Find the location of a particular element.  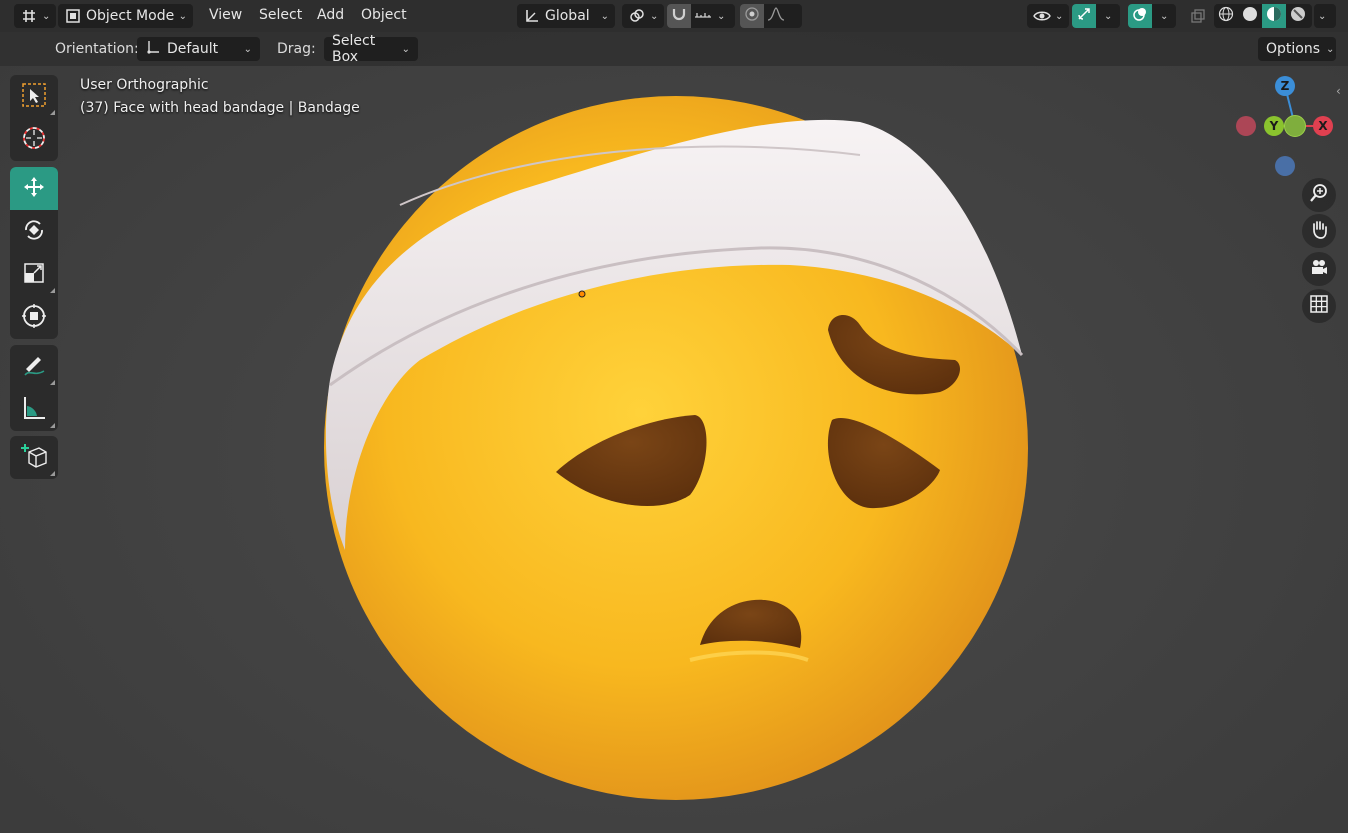

overlay-group: ⌄ is located at coordinates (1152, 16).